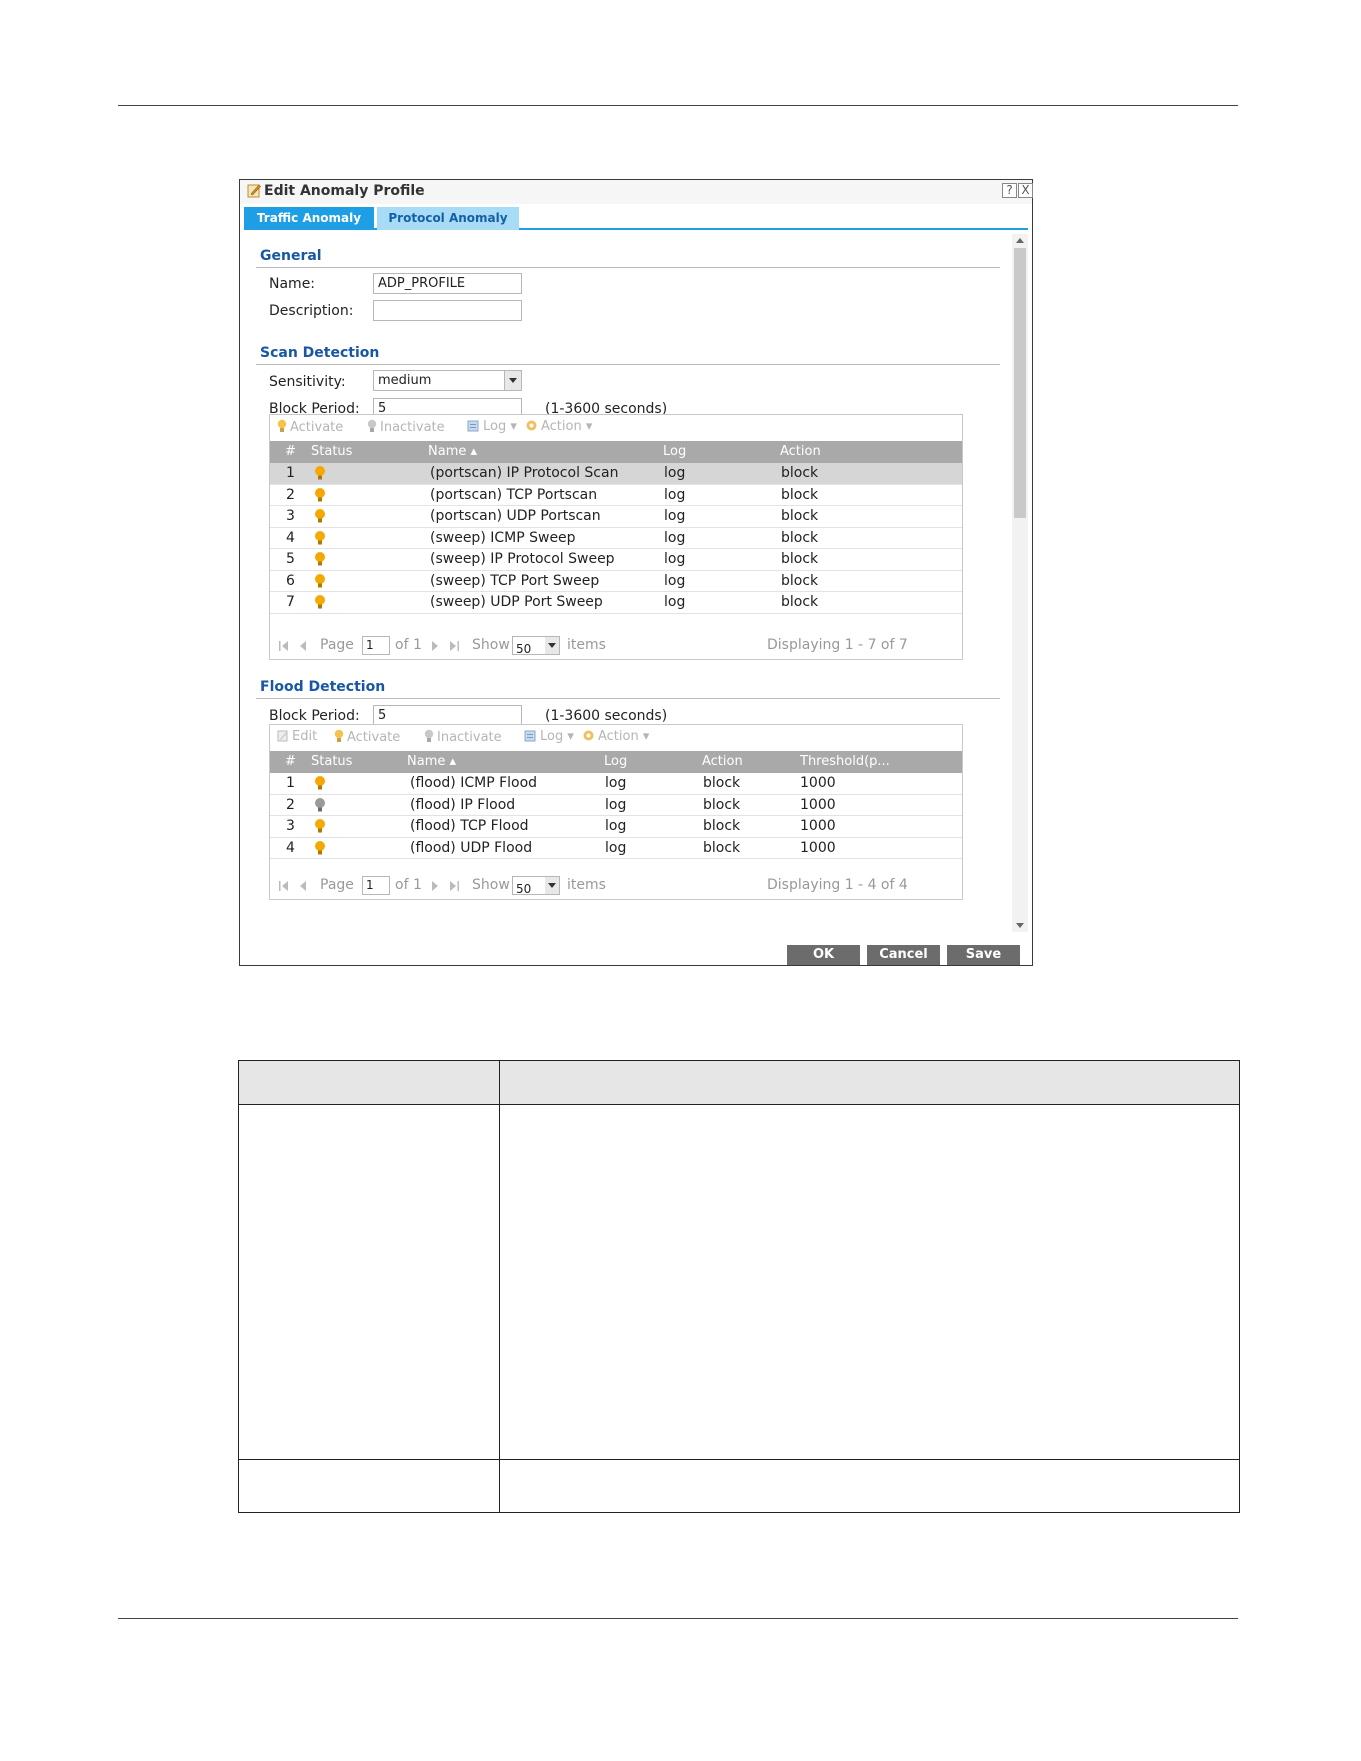  I want to click on scroll-down-icon, so click(1020, 925).